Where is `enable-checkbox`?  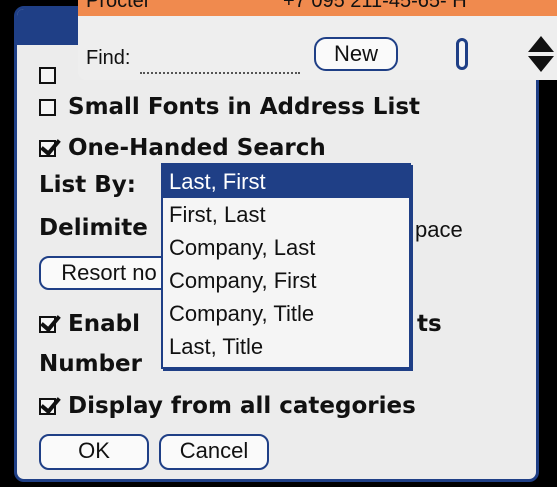
enable-checkbox is located at coordinates (47, 324).